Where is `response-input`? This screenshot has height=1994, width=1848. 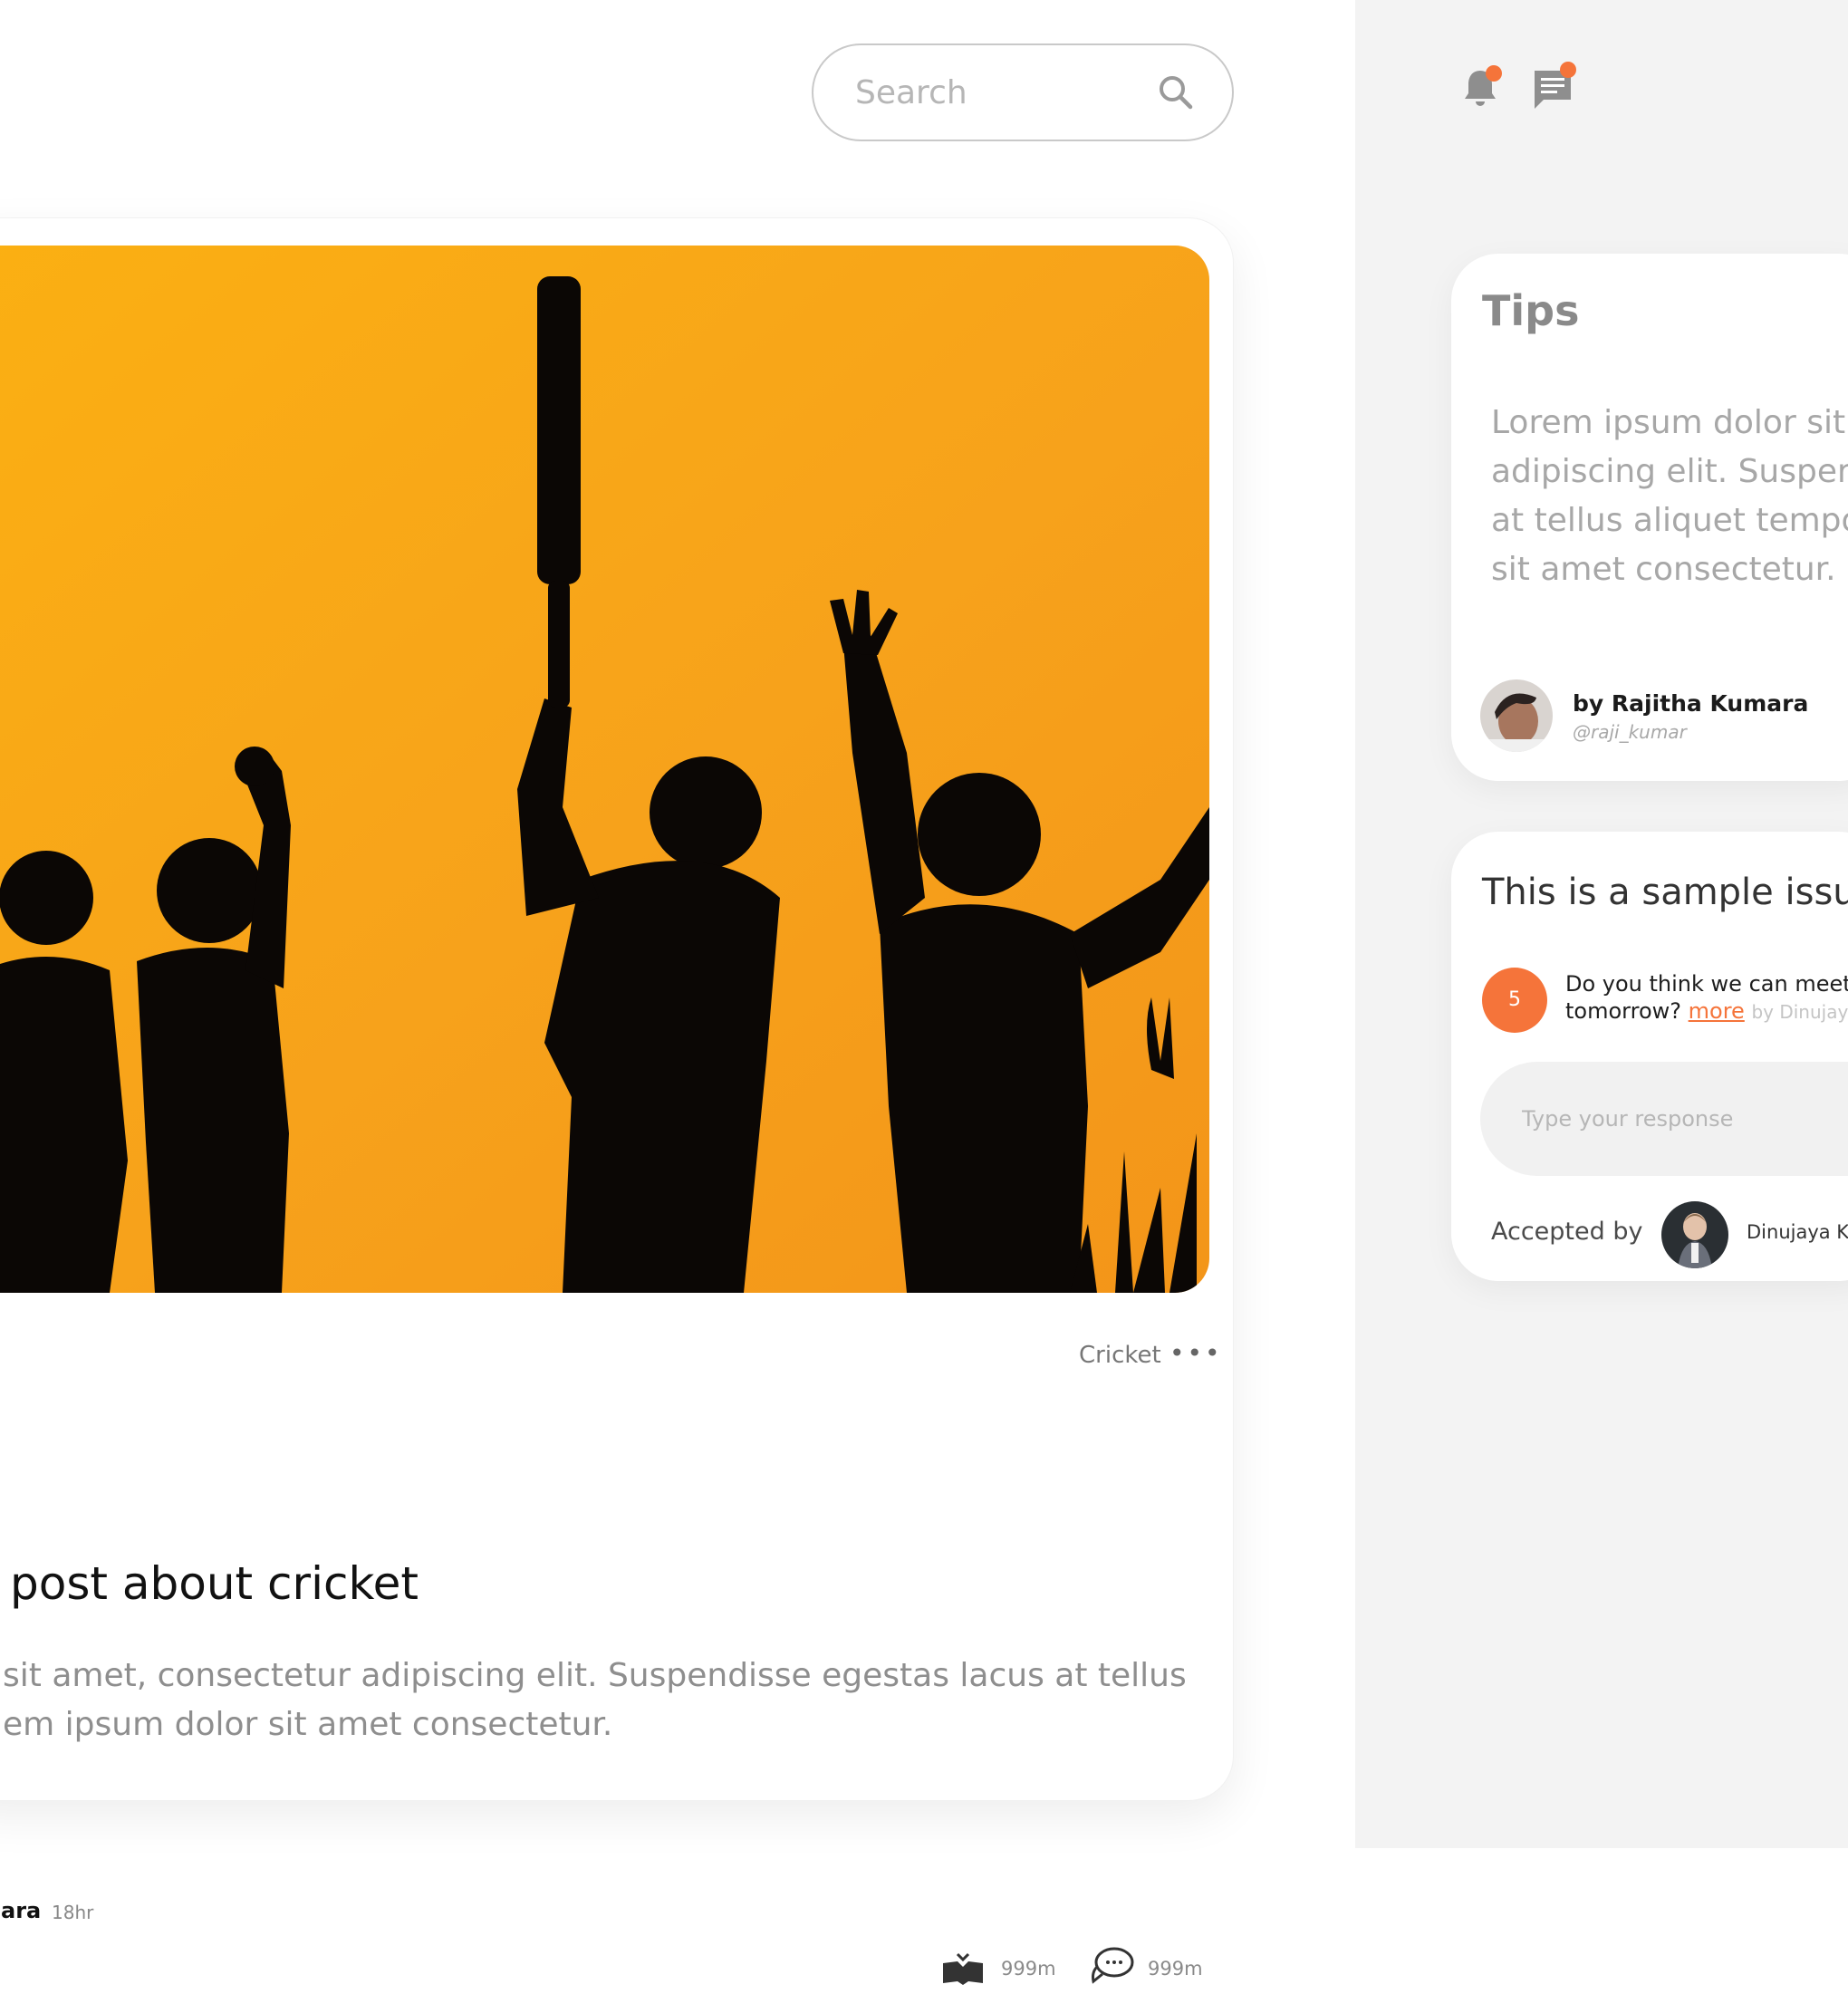 response-input is located at coordinates (1664, 1119).